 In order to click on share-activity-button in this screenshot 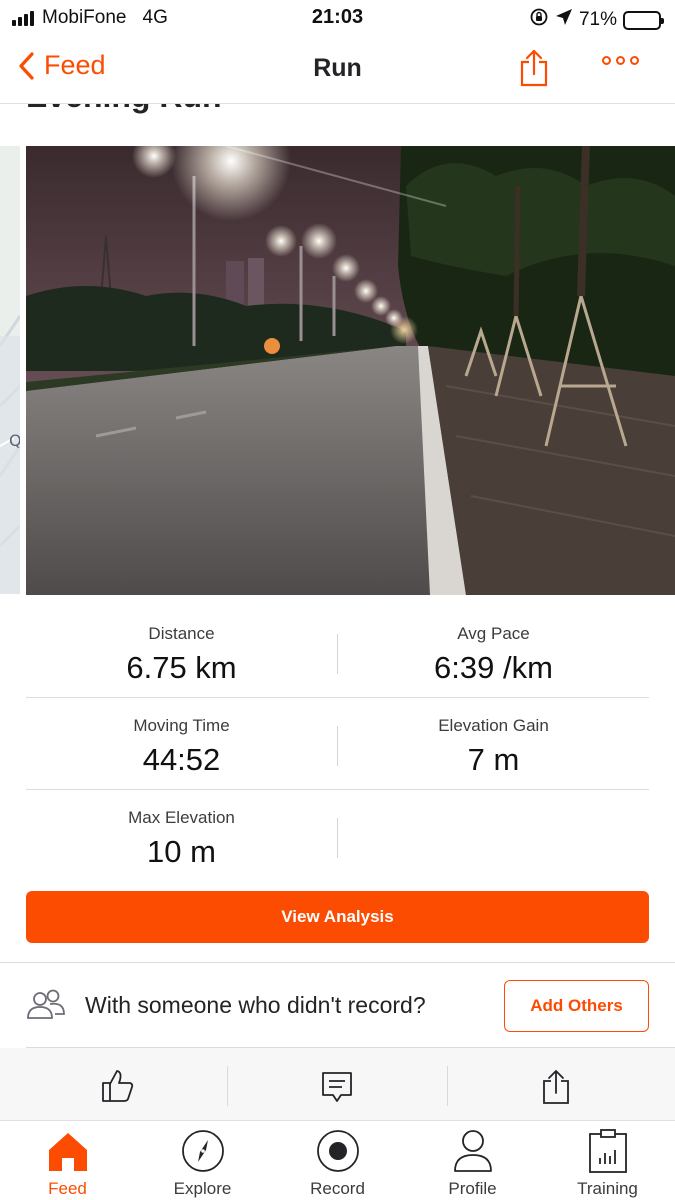, I will do `click(556, 1089)`.